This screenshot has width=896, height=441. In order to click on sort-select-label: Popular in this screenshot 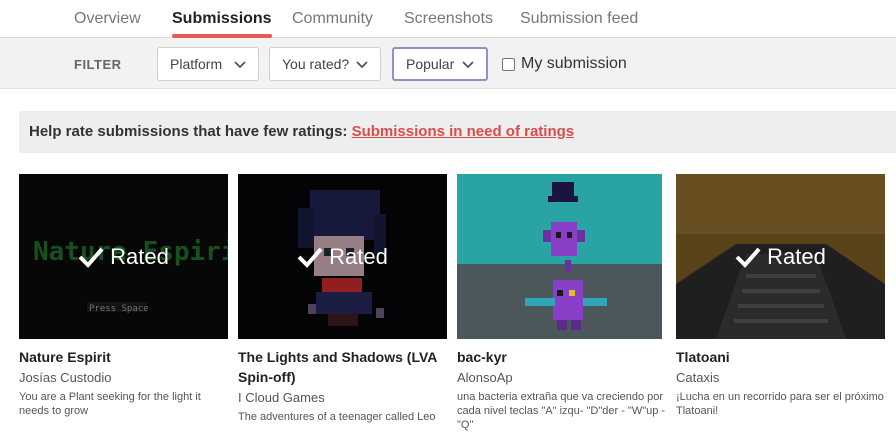, I will do `click(430, 64)`.